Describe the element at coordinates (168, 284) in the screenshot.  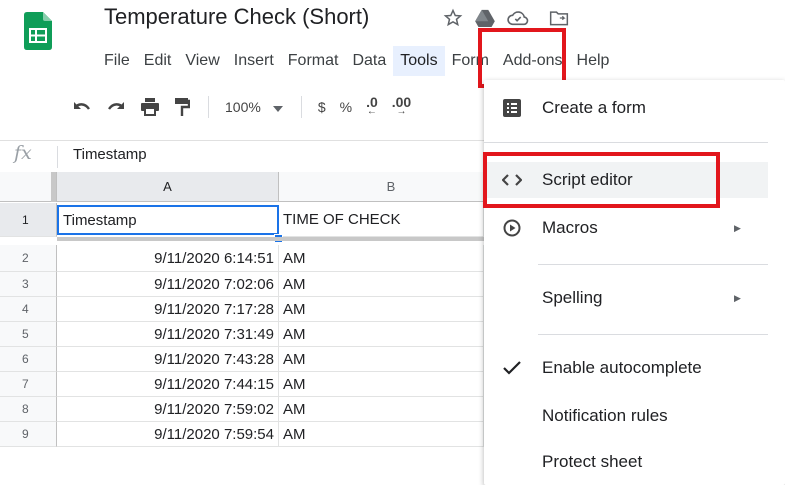
I see `cell-a: 9/11/2020 7:02:06` at that location.